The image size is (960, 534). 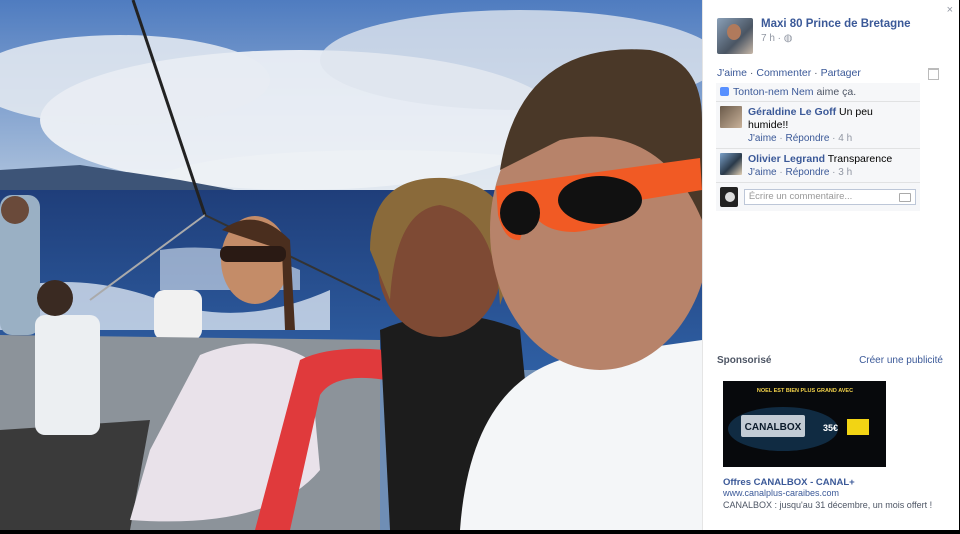 I want to click on globe-icon: ◍, so click(x=788, y=38).